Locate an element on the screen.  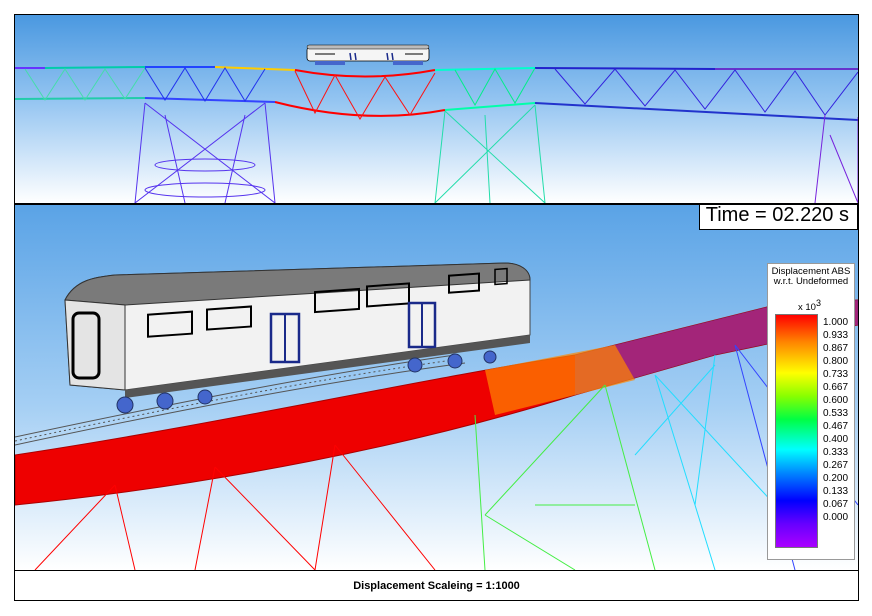
legend-tick-label: 0.133 is located at coordinates (836, 491).